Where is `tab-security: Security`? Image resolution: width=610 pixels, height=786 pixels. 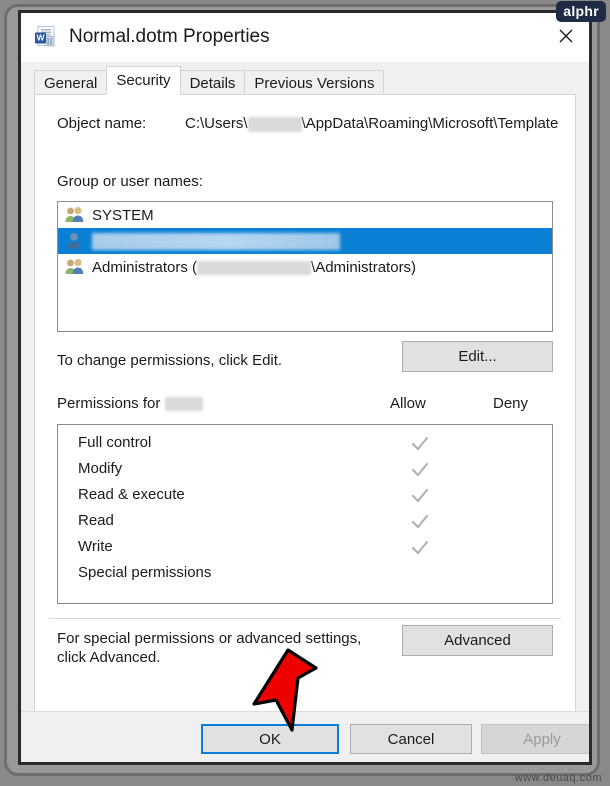
tab-security: Security is located at coordinates (143, 80).